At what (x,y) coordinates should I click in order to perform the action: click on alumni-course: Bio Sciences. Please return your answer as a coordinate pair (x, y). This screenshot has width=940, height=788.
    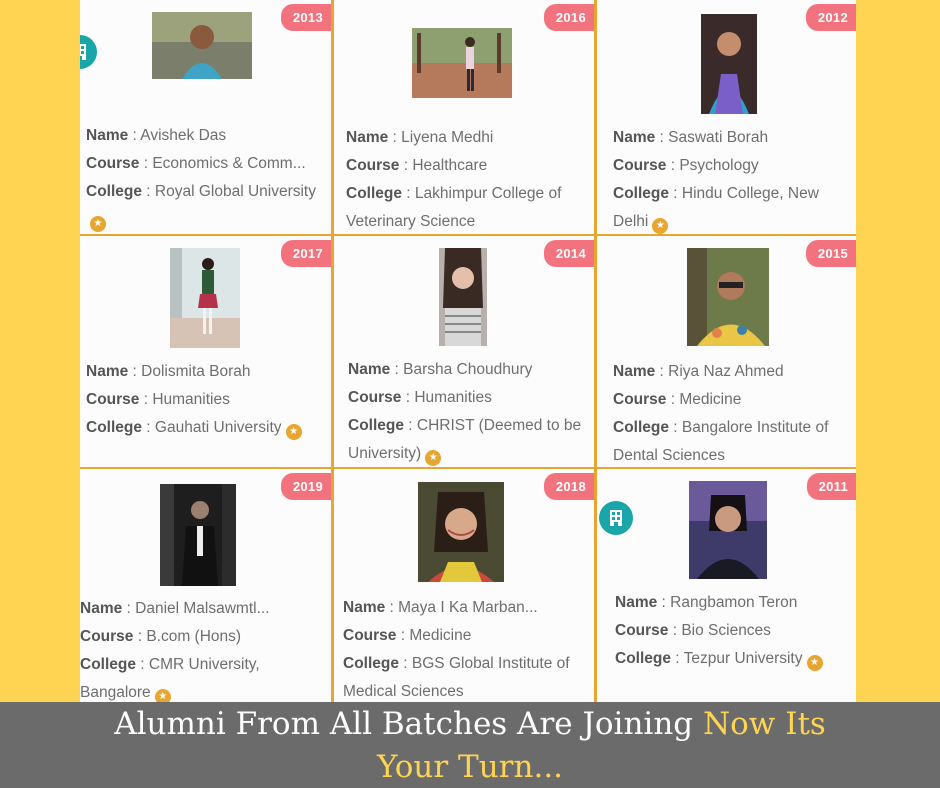
    Looking at the image, I should click on (726, 630).